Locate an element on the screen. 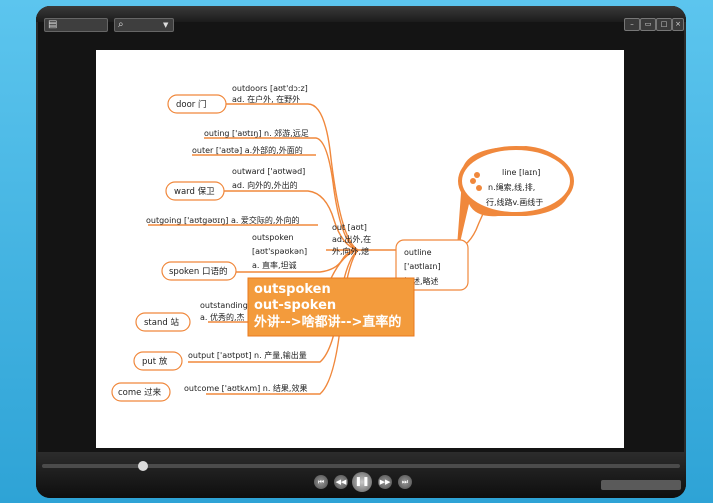 The height and width of the screenshot is (503, 713). forward-icon: ▶▶ is located at coordinates (385, 482).